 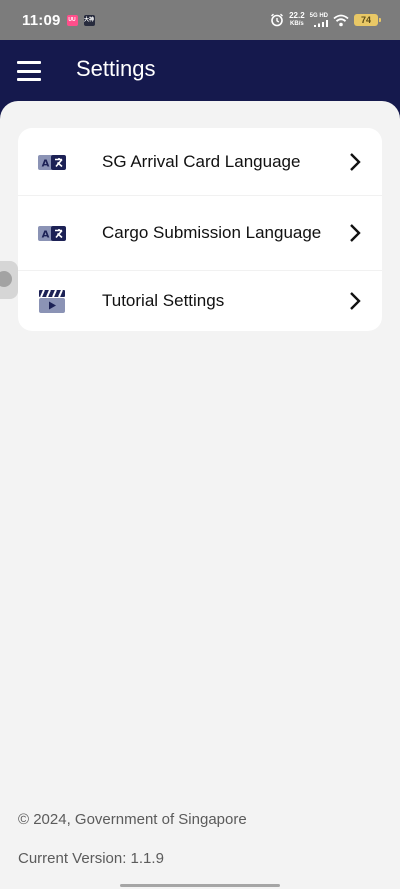 I want to click on uu-app-icon: UU, so click(x=72, y=20).